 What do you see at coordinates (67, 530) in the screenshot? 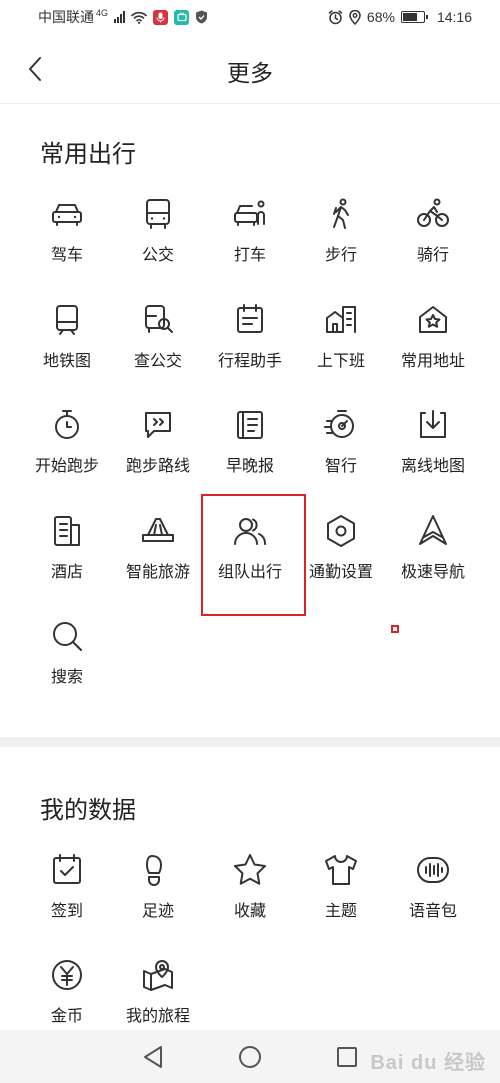
I see `hotel-icon` at bounding box center [67, 530].